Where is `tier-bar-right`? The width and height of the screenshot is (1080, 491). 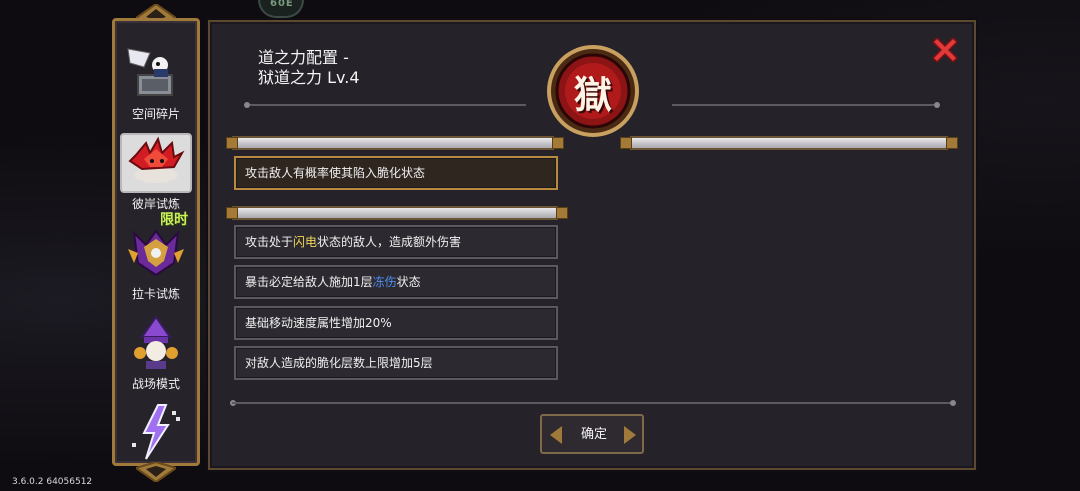
tier-bar-right is located at coordinates (789, 143).